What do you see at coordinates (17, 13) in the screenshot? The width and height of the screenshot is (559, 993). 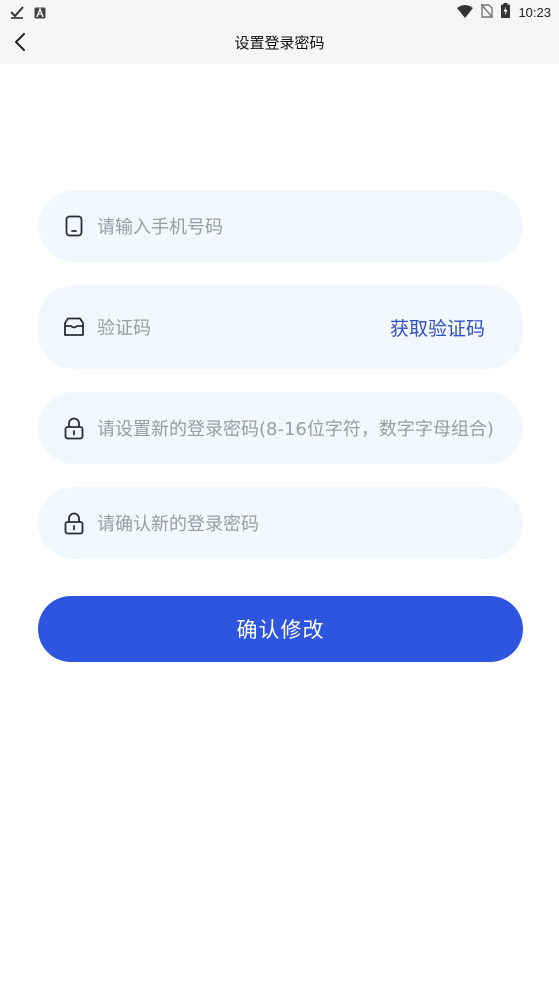 I see `check-icon` at bounding box center [17, 13].